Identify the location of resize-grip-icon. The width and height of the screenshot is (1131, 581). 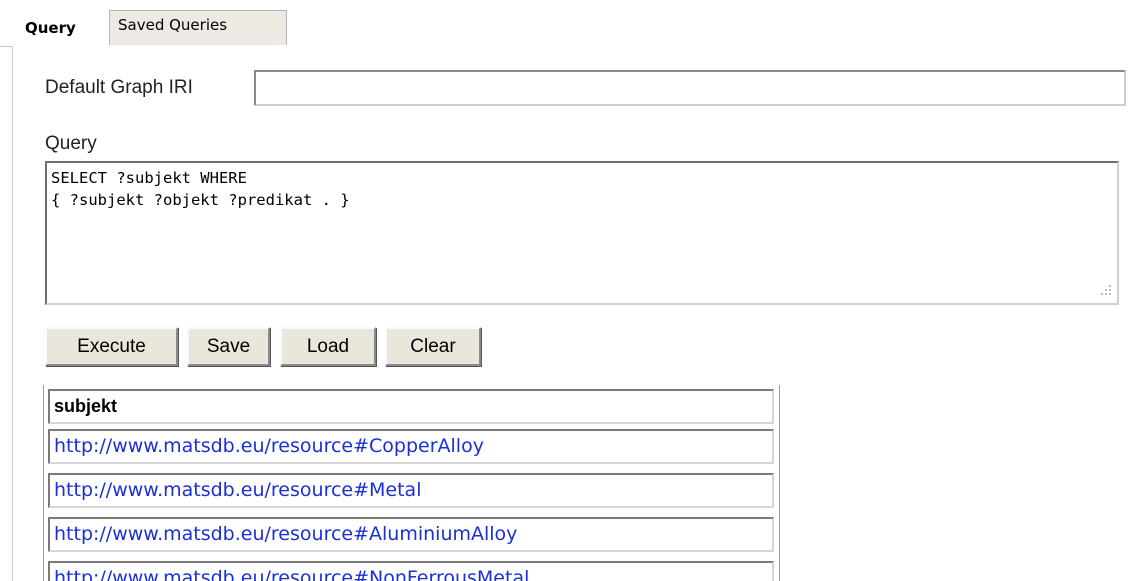
(1105, 291).